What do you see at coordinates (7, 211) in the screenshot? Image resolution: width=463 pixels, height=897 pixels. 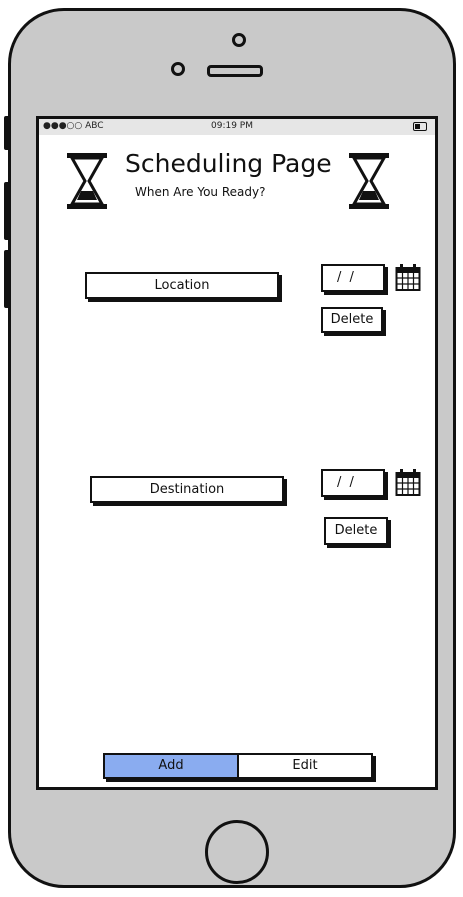 I see `volume-up-button` at bounding box center [7, 211].